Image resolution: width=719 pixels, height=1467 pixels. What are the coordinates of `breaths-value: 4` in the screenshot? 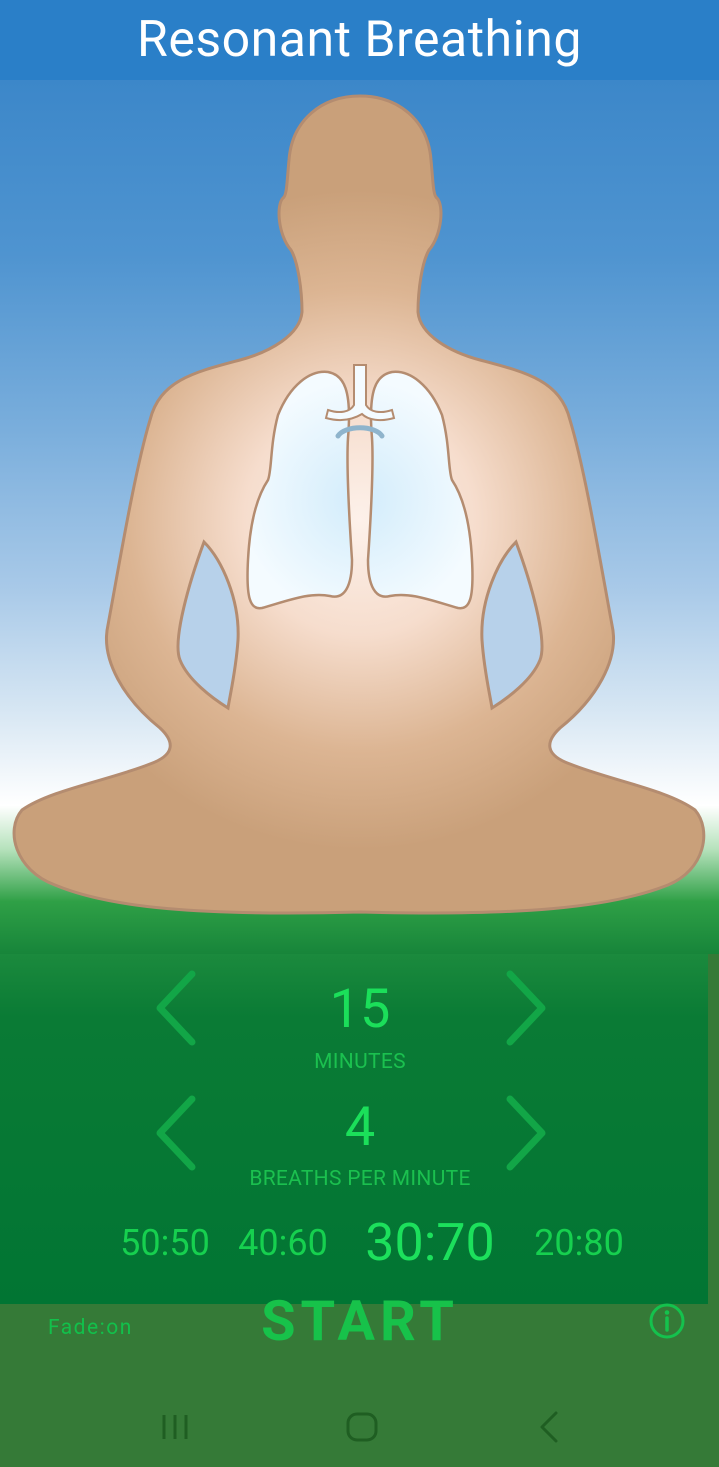 It's located at (360, 1127).